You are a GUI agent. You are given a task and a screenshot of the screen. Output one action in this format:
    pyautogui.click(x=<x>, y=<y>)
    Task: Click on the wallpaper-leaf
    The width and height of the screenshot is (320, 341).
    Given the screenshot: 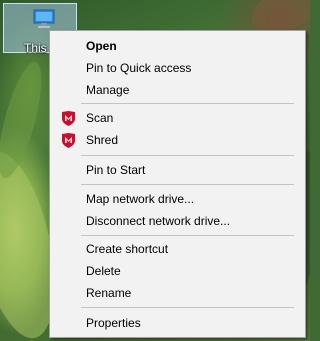 What is the action you would take?
    pyautogui.click(x=25, y=120)
    